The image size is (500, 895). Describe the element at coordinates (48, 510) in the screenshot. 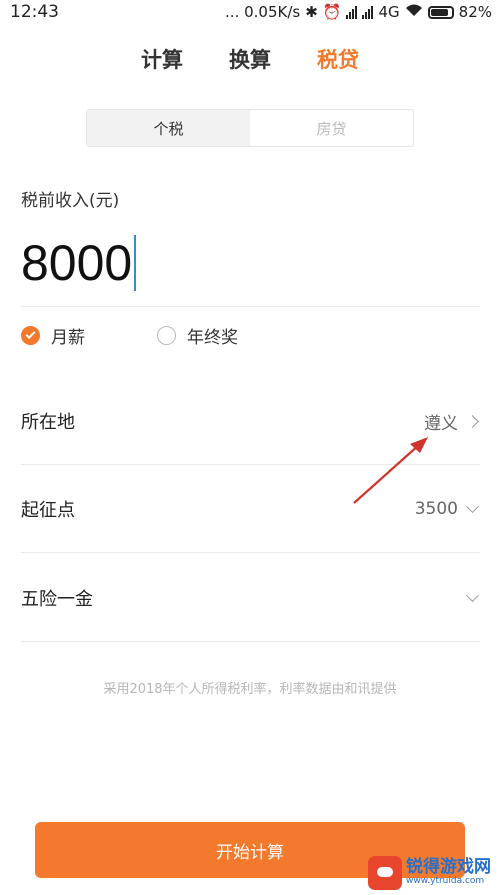

I see `threshold-label: 起征点` at that location.